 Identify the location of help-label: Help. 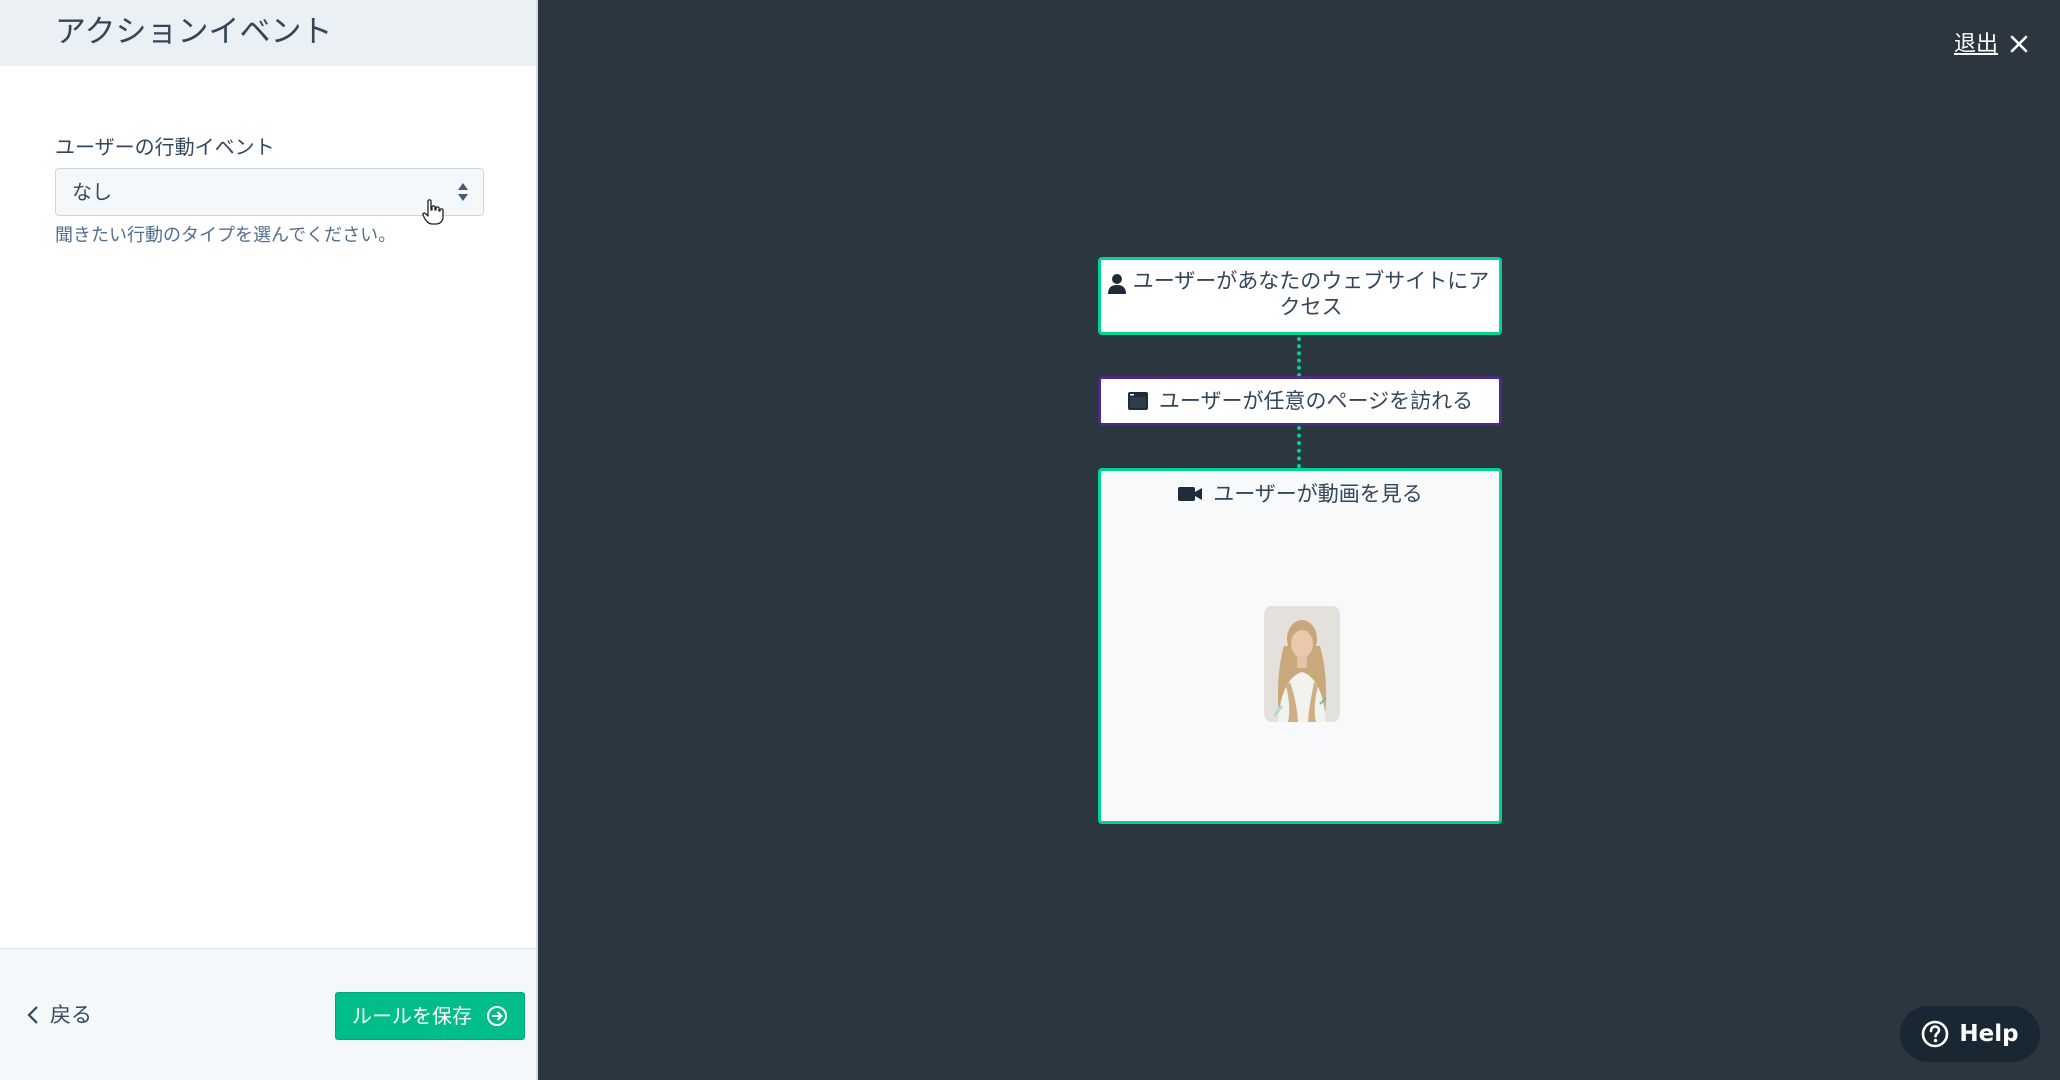
(1989, 1034).